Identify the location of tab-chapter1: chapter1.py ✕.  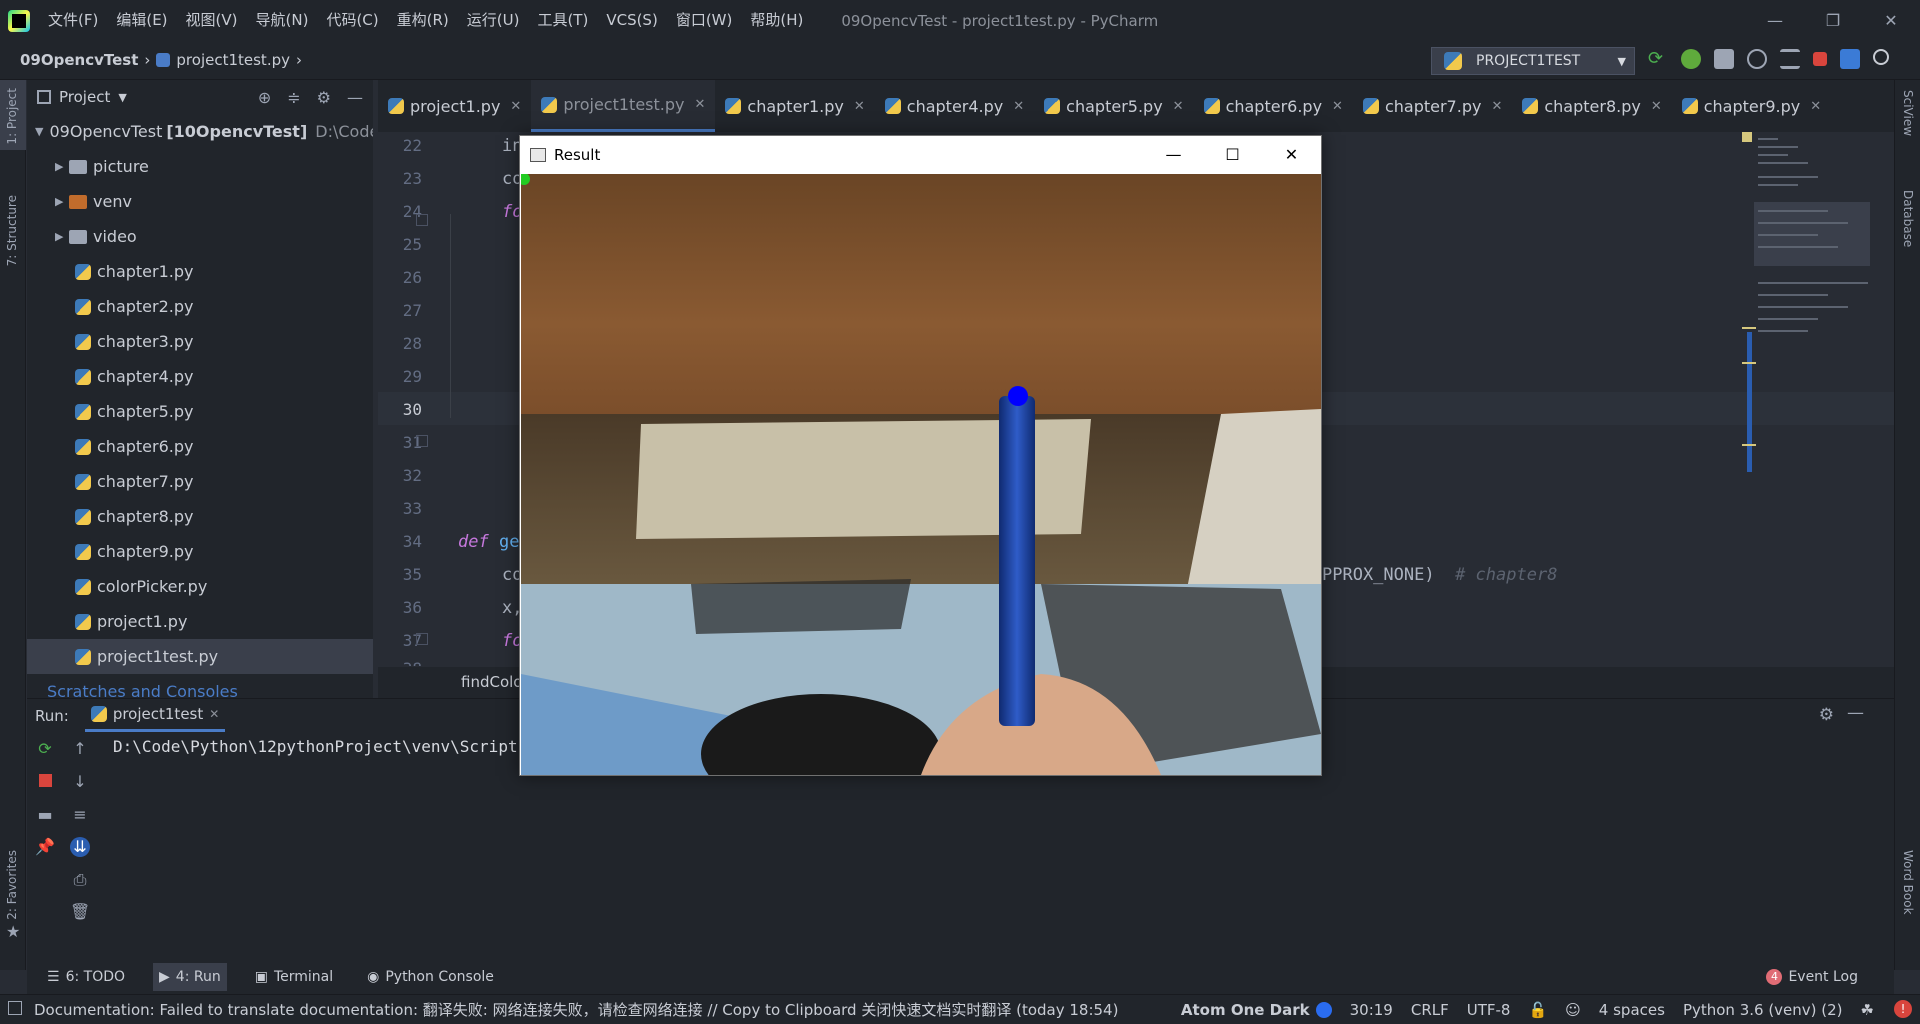
(794, 106).